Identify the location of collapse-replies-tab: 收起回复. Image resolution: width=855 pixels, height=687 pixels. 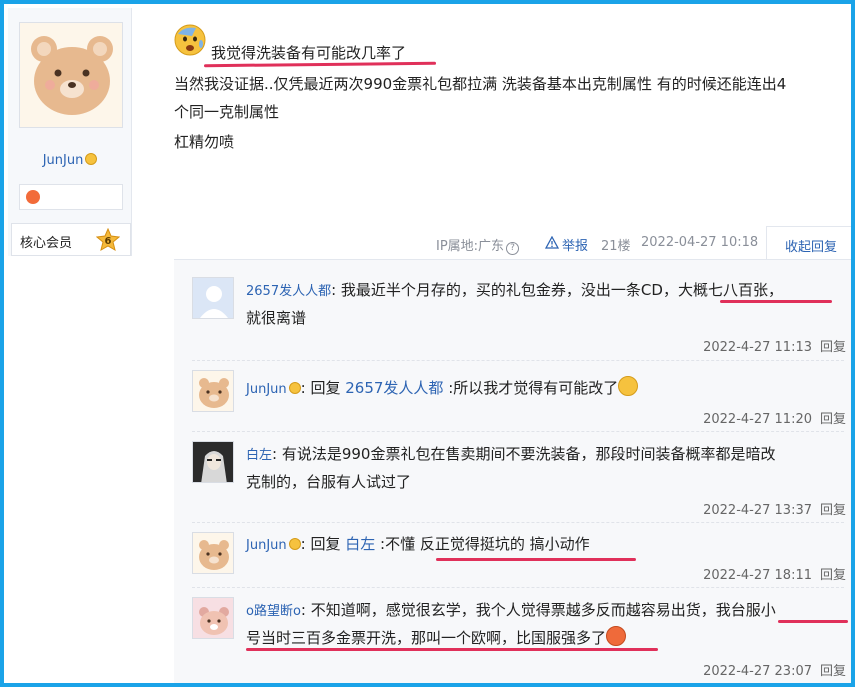
(808, 243).